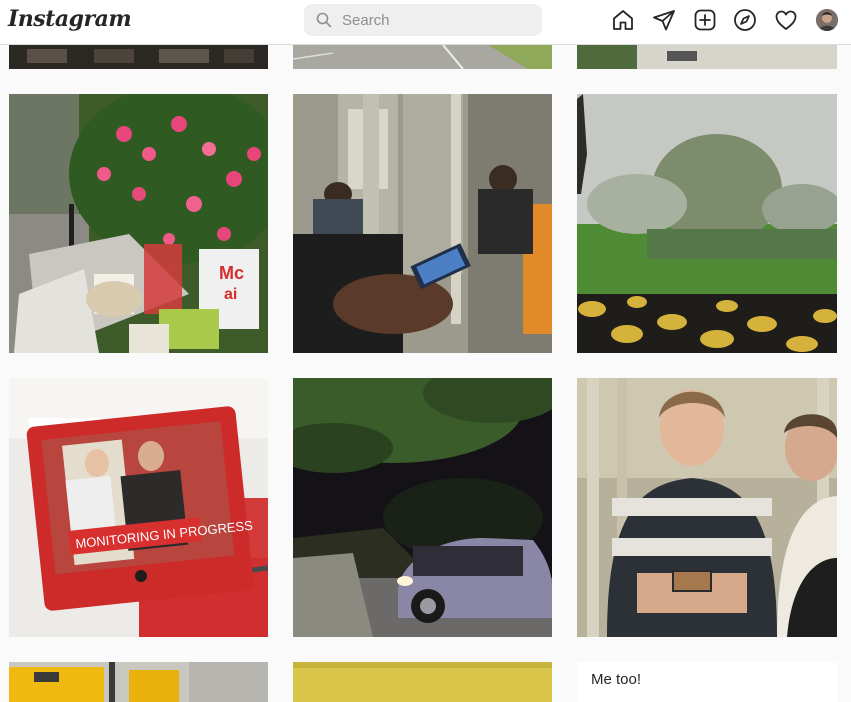 The image size is (851, 702). I want to click on explore-icon, so click(745, 20).